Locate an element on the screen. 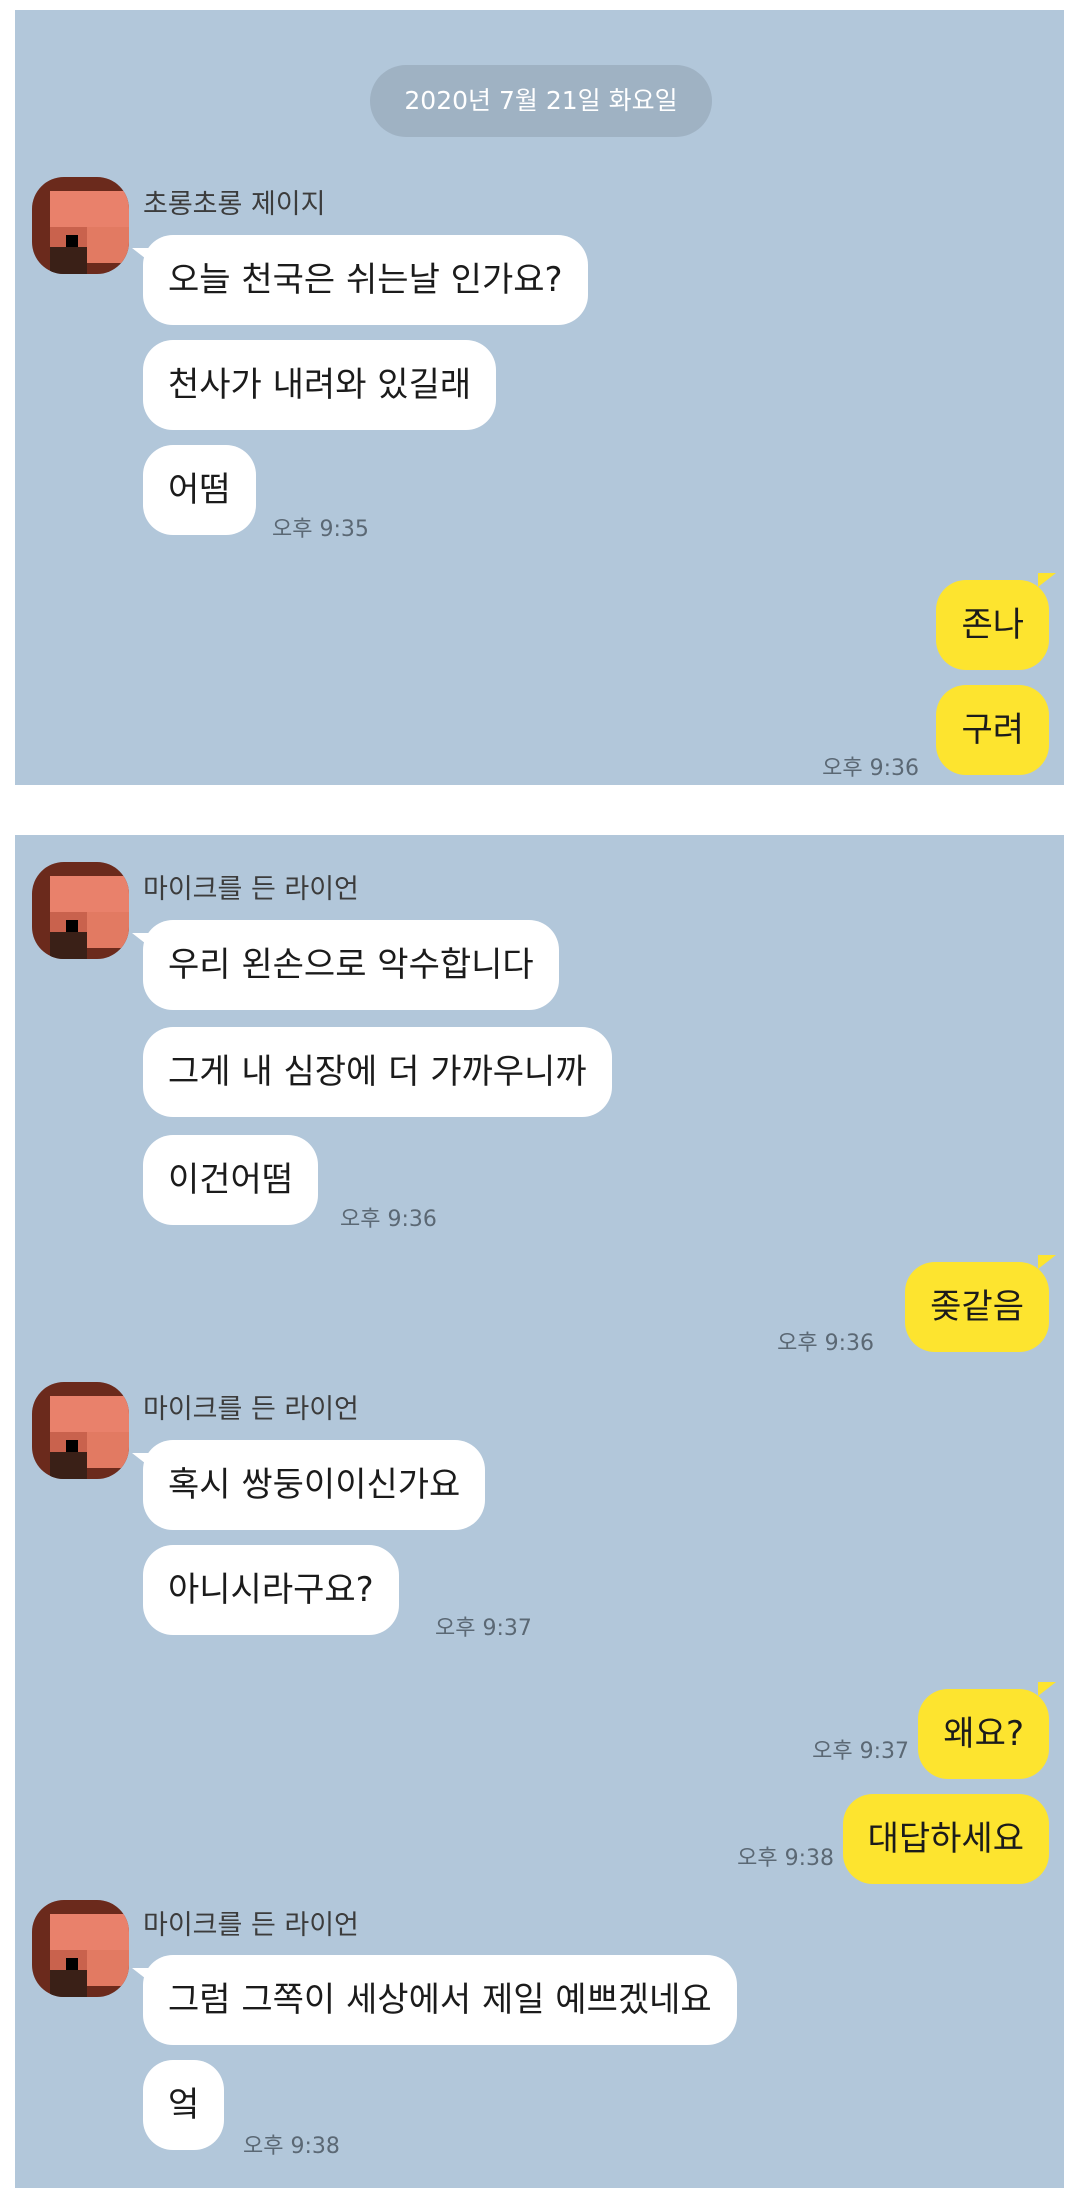 The image size is (1079, 2195). incoming-message-bubble: 우리 왼손으로 악수합니다 is located at coordinates (351, 965).